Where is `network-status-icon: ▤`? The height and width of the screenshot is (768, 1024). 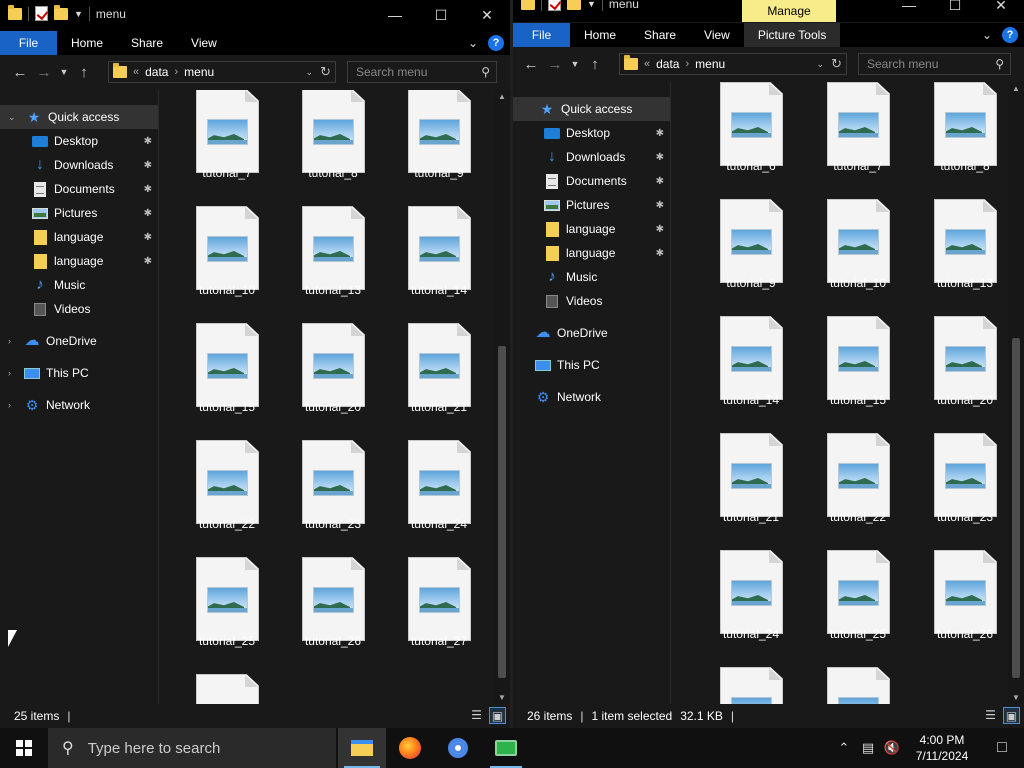 network-status-icon: ▤ is located at coordinates (868, 748).